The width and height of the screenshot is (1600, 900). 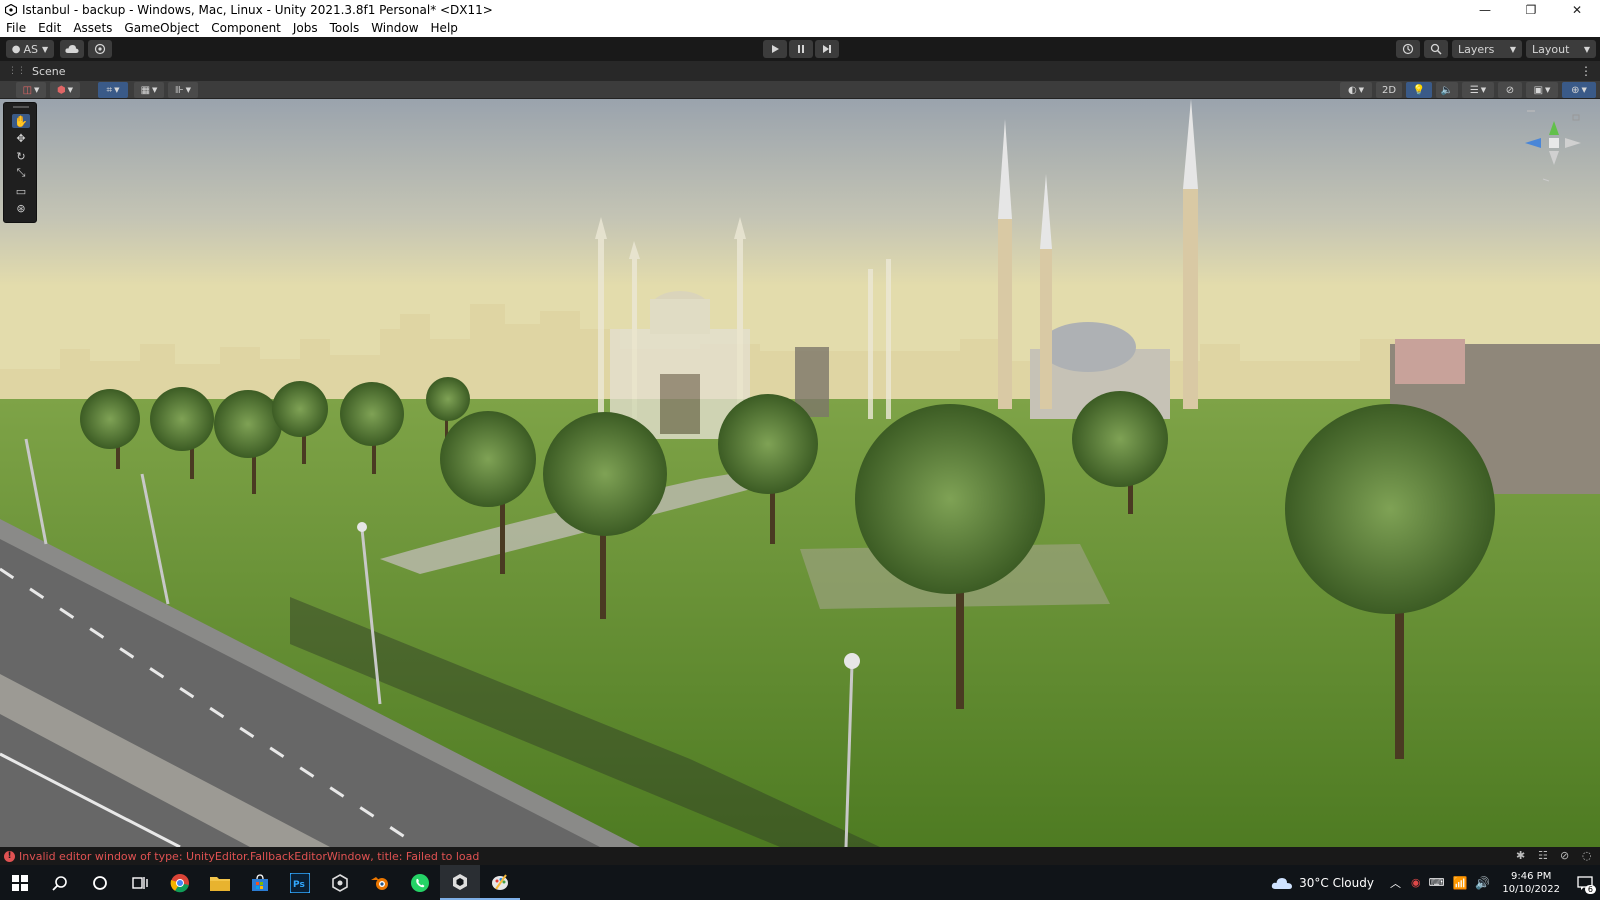 I want to click on language-icon: ⌨, so click(x=1437, y=882).